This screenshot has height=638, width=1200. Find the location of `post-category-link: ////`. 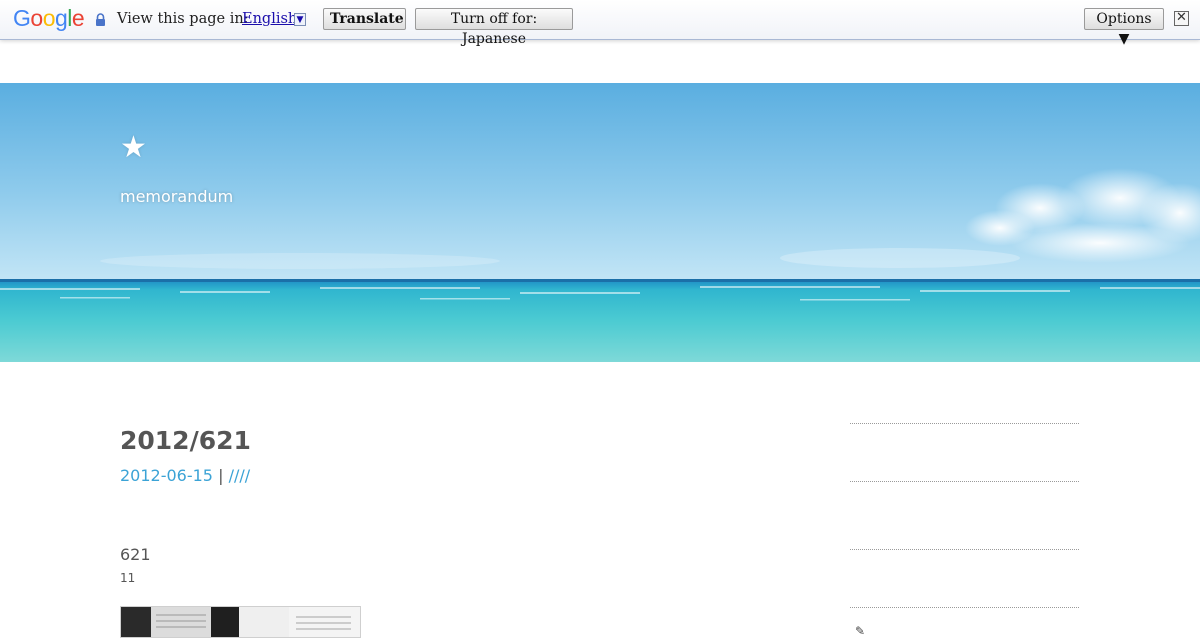

post-category-link: //// is located at coordinates (240, 475).